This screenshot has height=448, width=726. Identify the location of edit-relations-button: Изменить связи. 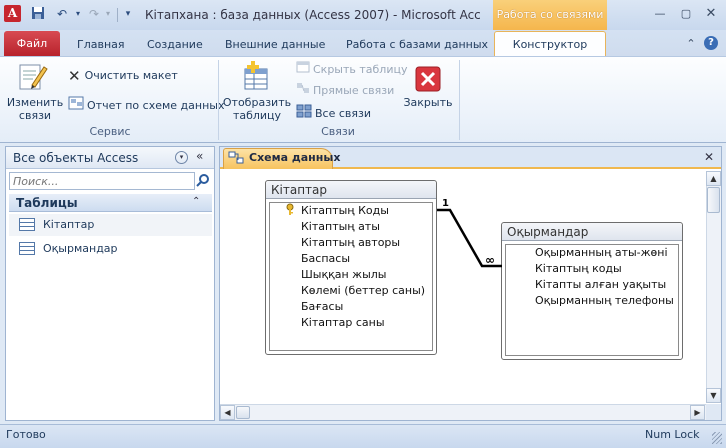
(35, 109).